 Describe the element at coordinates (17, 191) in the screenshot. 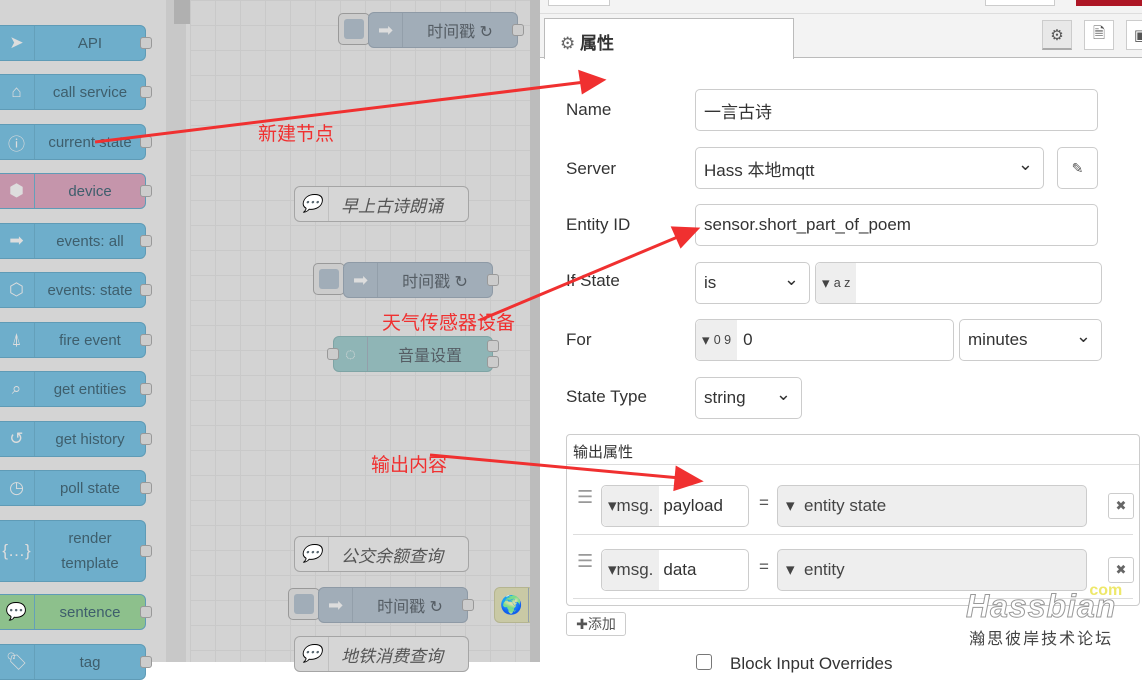

I see `cube-icon: ⬢` at that location.